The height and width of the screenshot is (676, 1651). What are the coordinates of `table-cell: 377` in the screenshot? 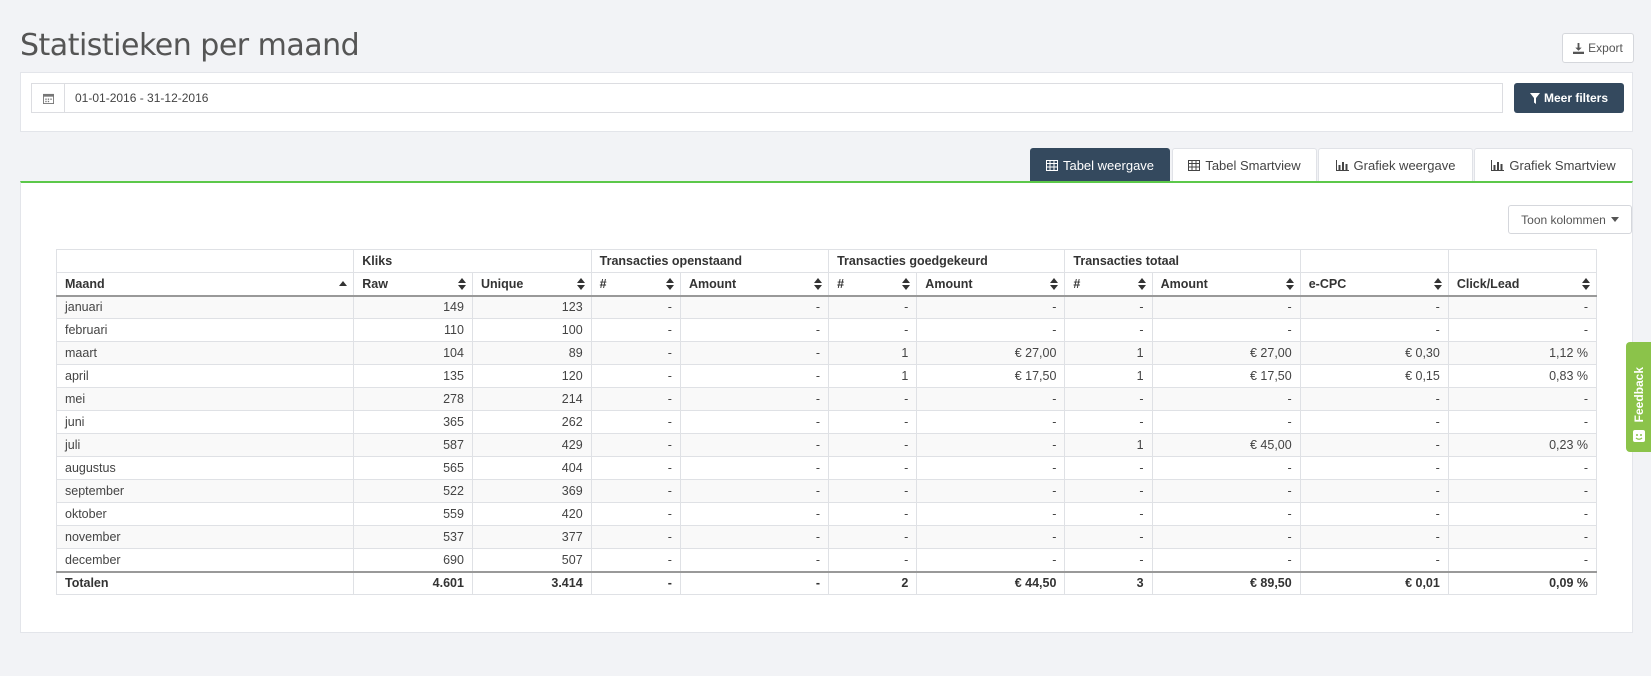 It's located at (531, 537).